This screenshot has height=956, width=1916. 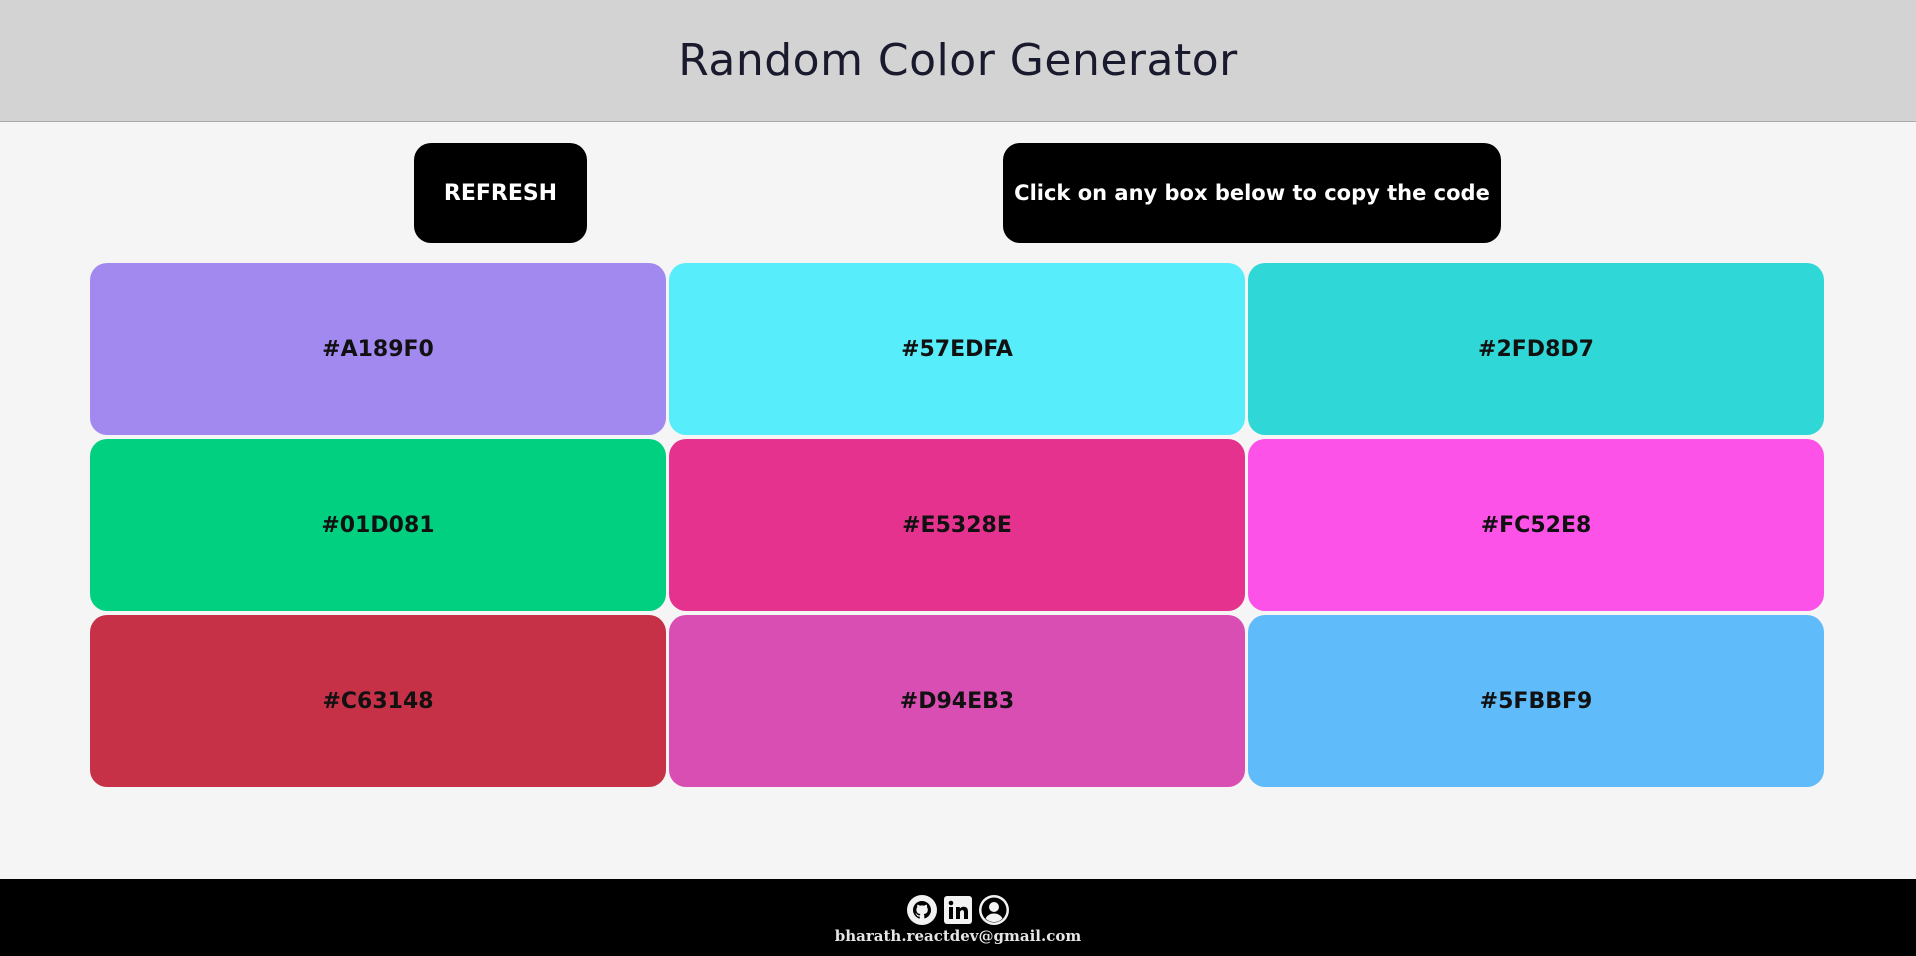 I want to click on color-code-label: #C63148, so click(x=378, y=701).